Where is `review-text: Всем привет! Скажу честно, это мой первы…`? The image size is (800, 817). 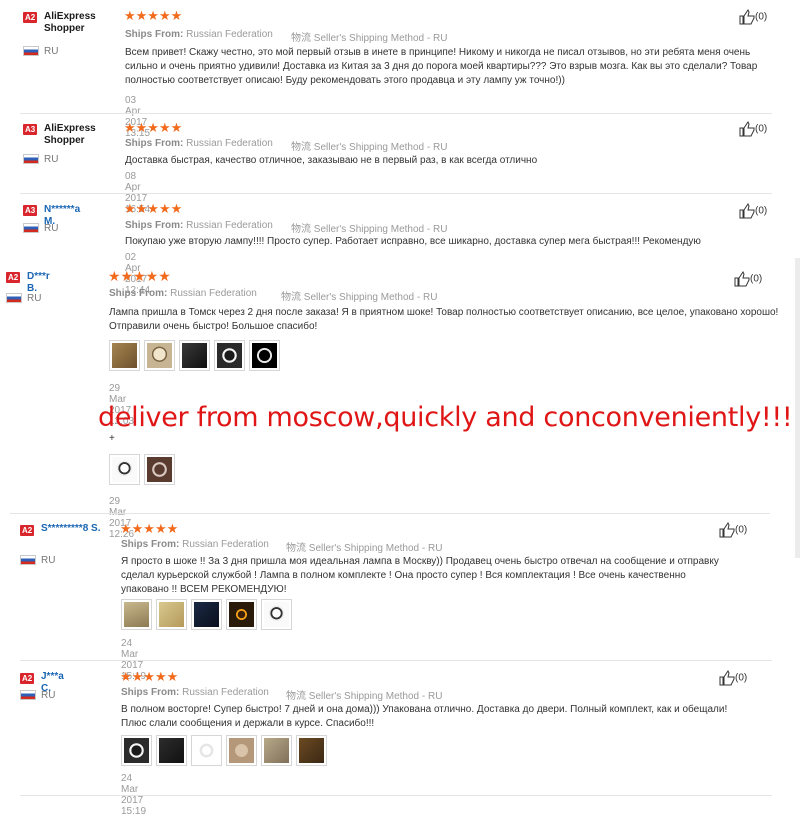 review-text: Всем привет! Скажу честно, это мой первы… is located at coordinates (441, 66).